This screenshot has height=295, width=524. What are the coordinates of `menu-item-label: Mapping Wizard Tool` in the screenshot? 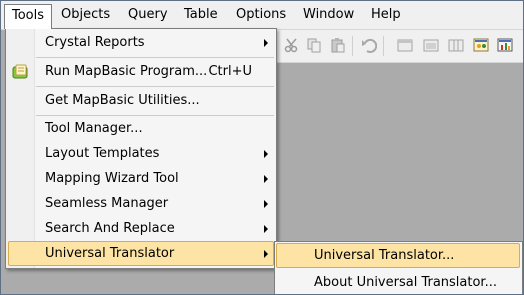 It's located at (112, 178).